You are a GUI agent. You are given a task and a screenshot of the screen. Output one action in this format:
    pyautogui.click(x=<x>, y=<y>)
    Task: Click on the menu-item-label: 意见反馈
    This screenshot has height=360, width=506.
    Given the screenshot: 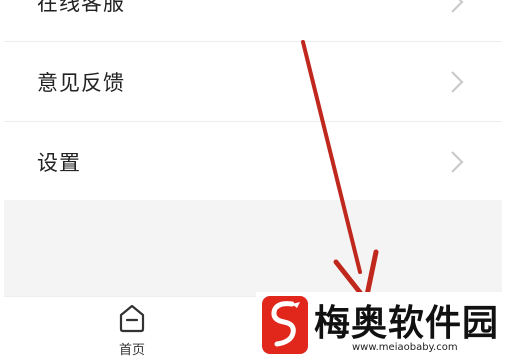 What is the action you would take?
    pyautogui.click(x=81, y=82)
    